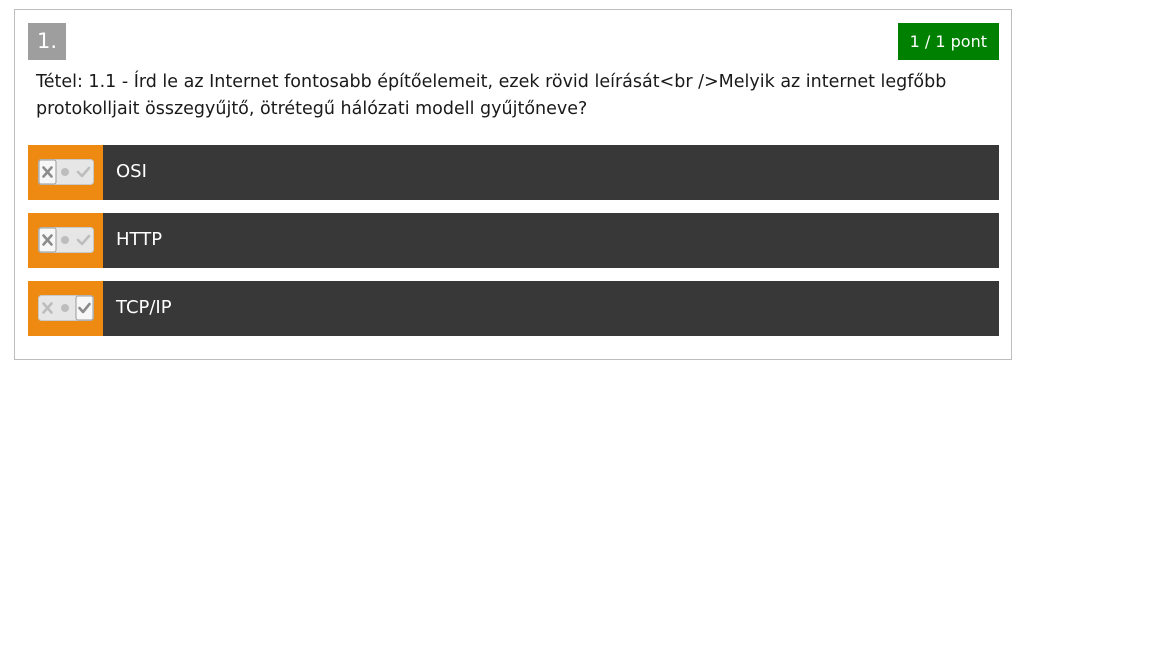  Describe the element at coordinates (513, 172) in the screenshot. I see `answer-option-osi: OSI` at that location.